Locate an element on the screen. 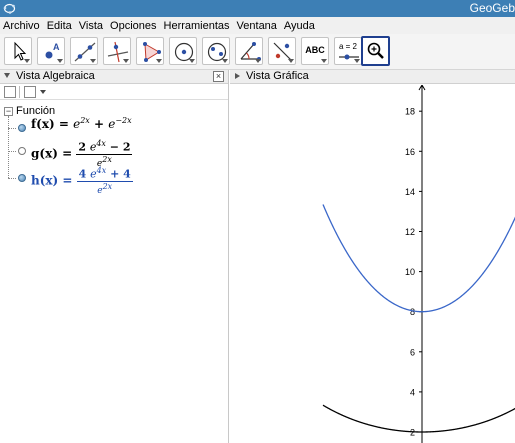  zoom-tool-button is located at coordinates (375, 51).